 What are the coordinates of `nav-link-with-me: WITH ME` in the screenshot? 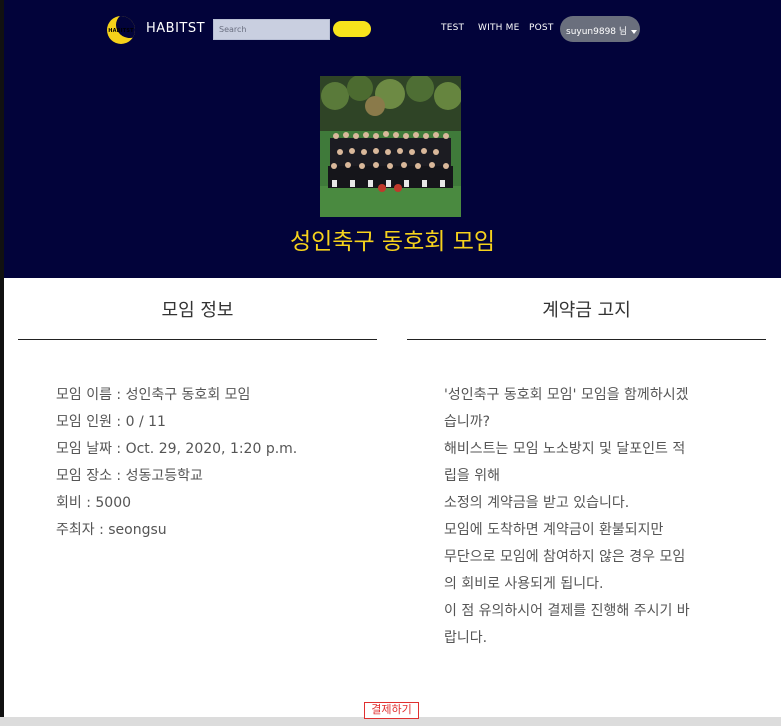 It's located at (499, 28).